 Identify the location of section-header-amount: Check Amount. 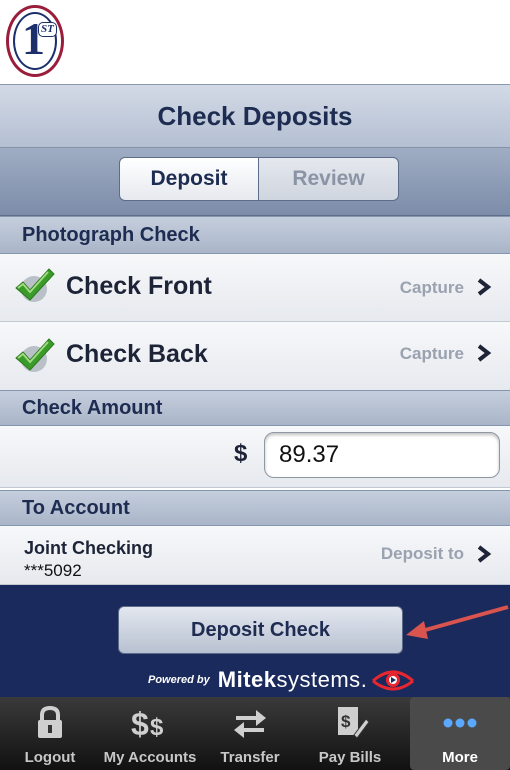
(255, 408).